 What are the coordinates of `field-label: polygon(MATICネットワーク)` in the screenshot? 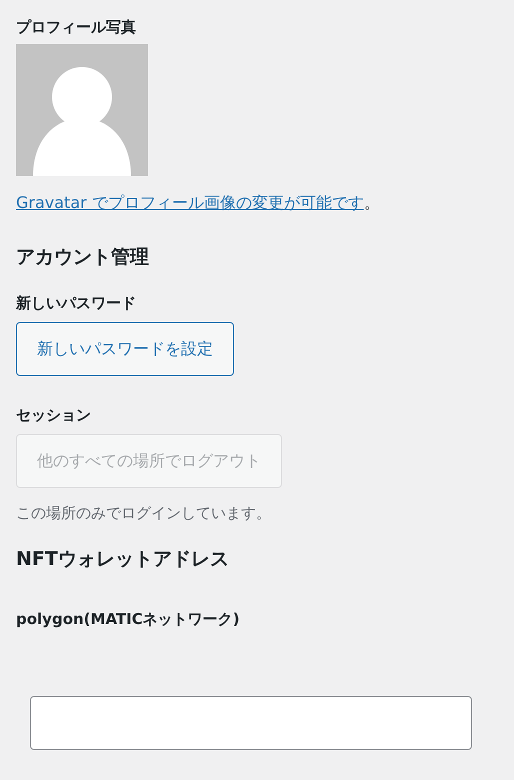 It's located at (128, 619).